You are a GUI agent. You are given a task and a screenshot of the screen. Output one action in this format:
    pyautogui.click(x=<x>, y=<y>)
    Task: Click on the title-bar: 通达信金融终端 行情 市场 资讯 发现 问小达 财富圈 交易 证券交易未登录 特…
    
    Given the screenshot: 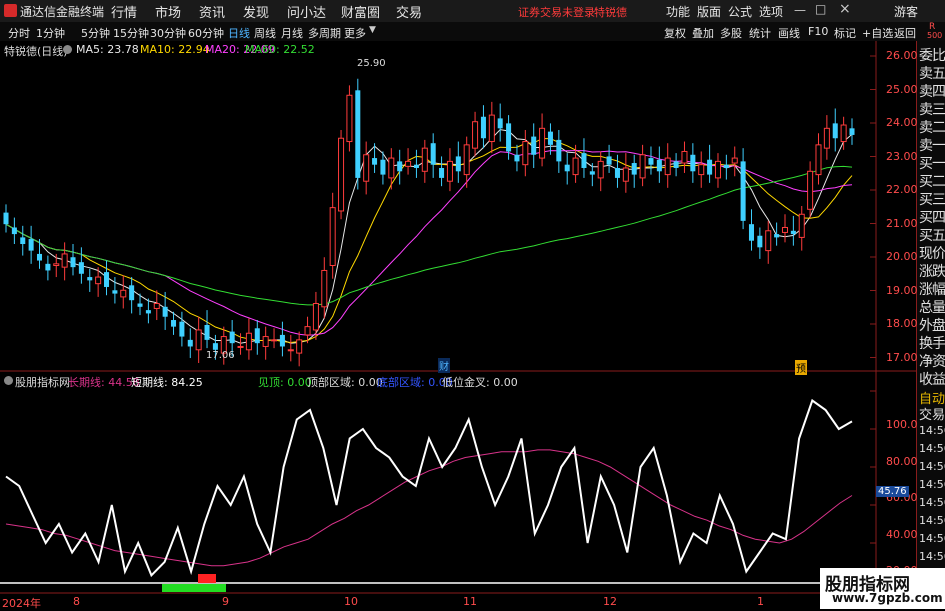 What is the action you would take?
    pyautogui.click(x=472, y=11)
    